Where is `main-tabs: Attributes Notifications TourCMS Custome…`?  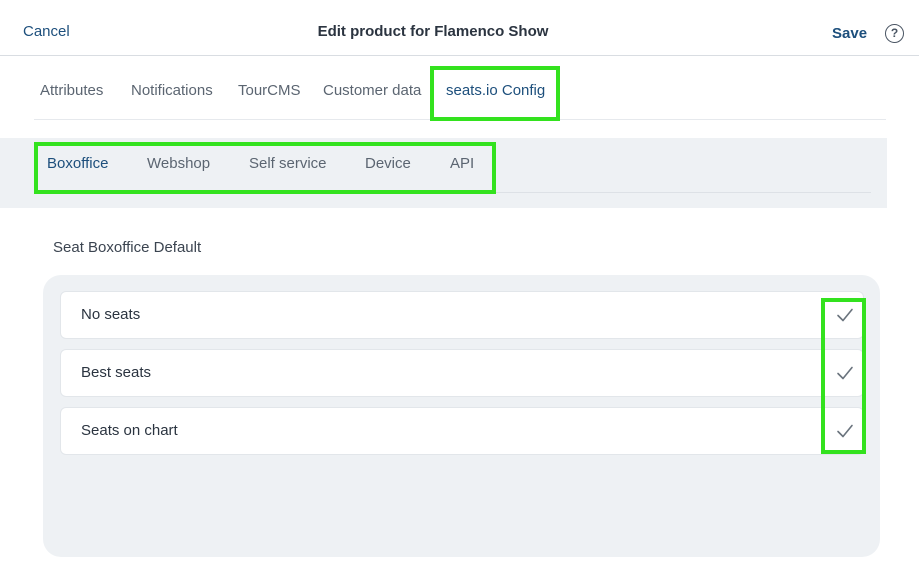 main-tabs: Attributes Notifications TourCMS Custome… is located at coordinates (460, 93).